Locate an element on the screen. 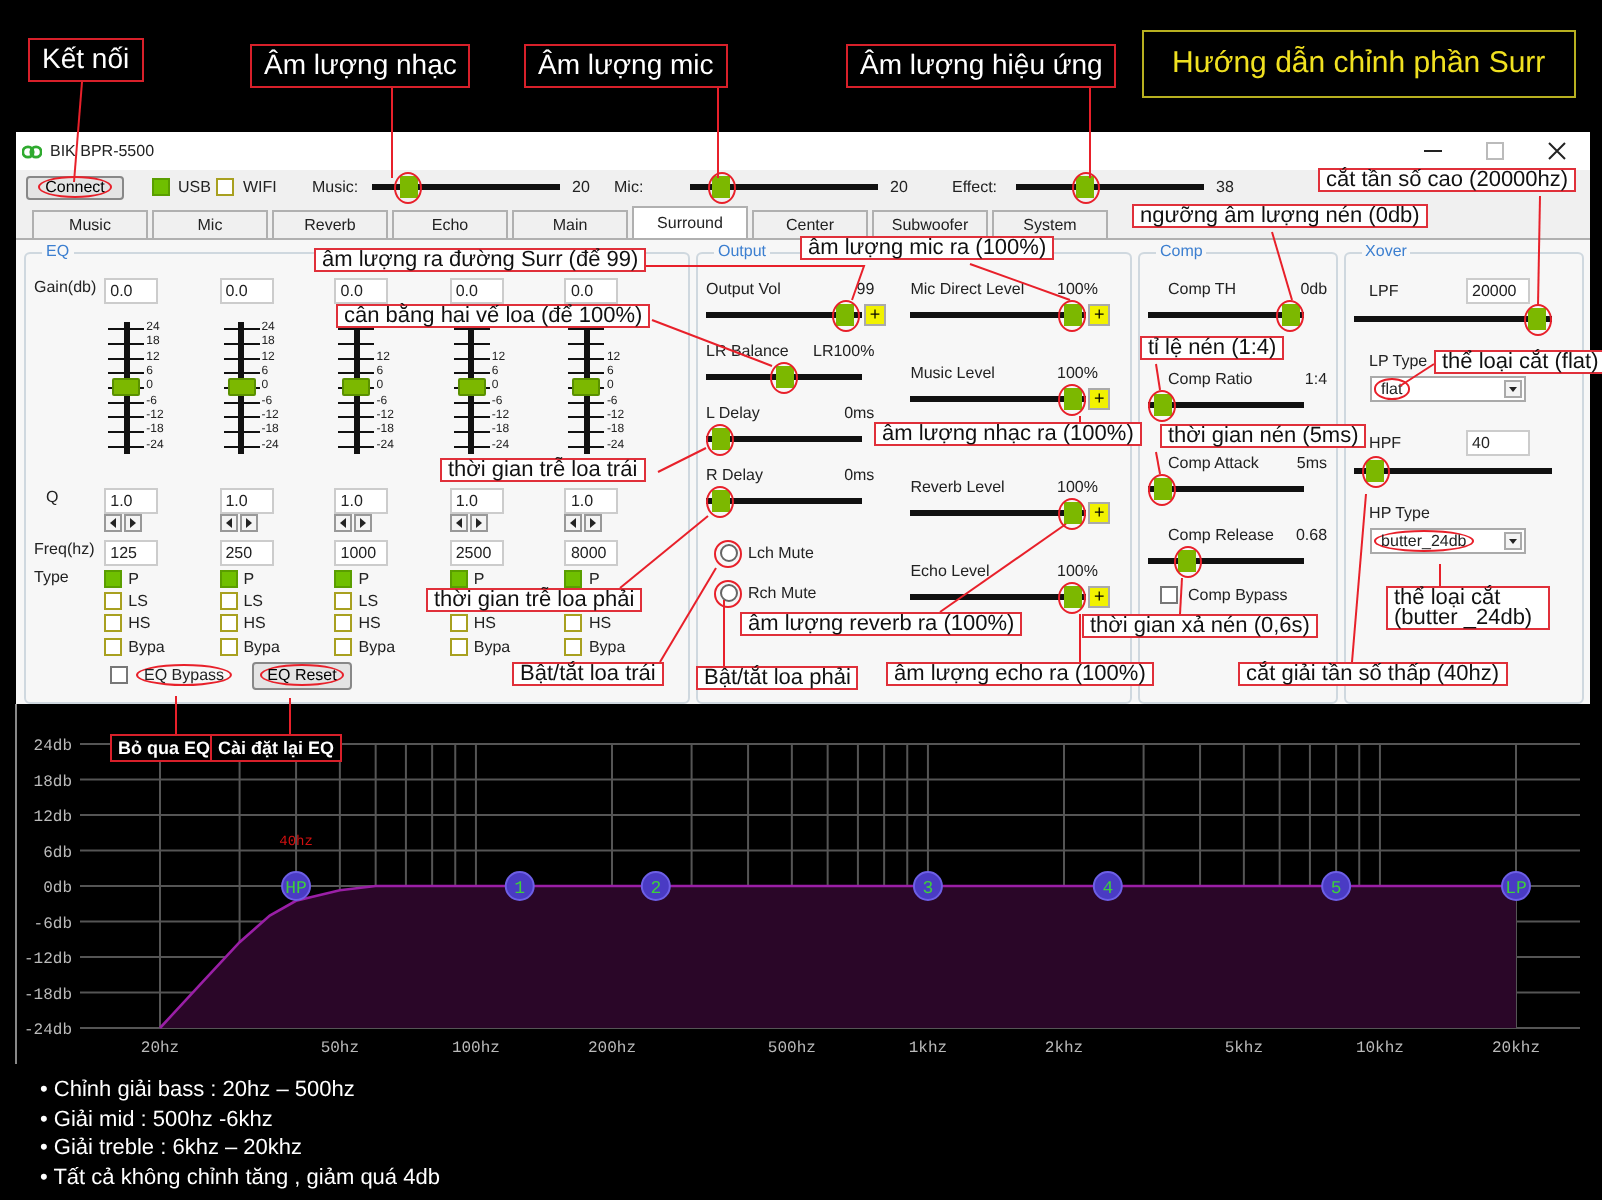 This screenshot has width=1602, height=1200. radio-label: P is located at coordinates (479, 578).